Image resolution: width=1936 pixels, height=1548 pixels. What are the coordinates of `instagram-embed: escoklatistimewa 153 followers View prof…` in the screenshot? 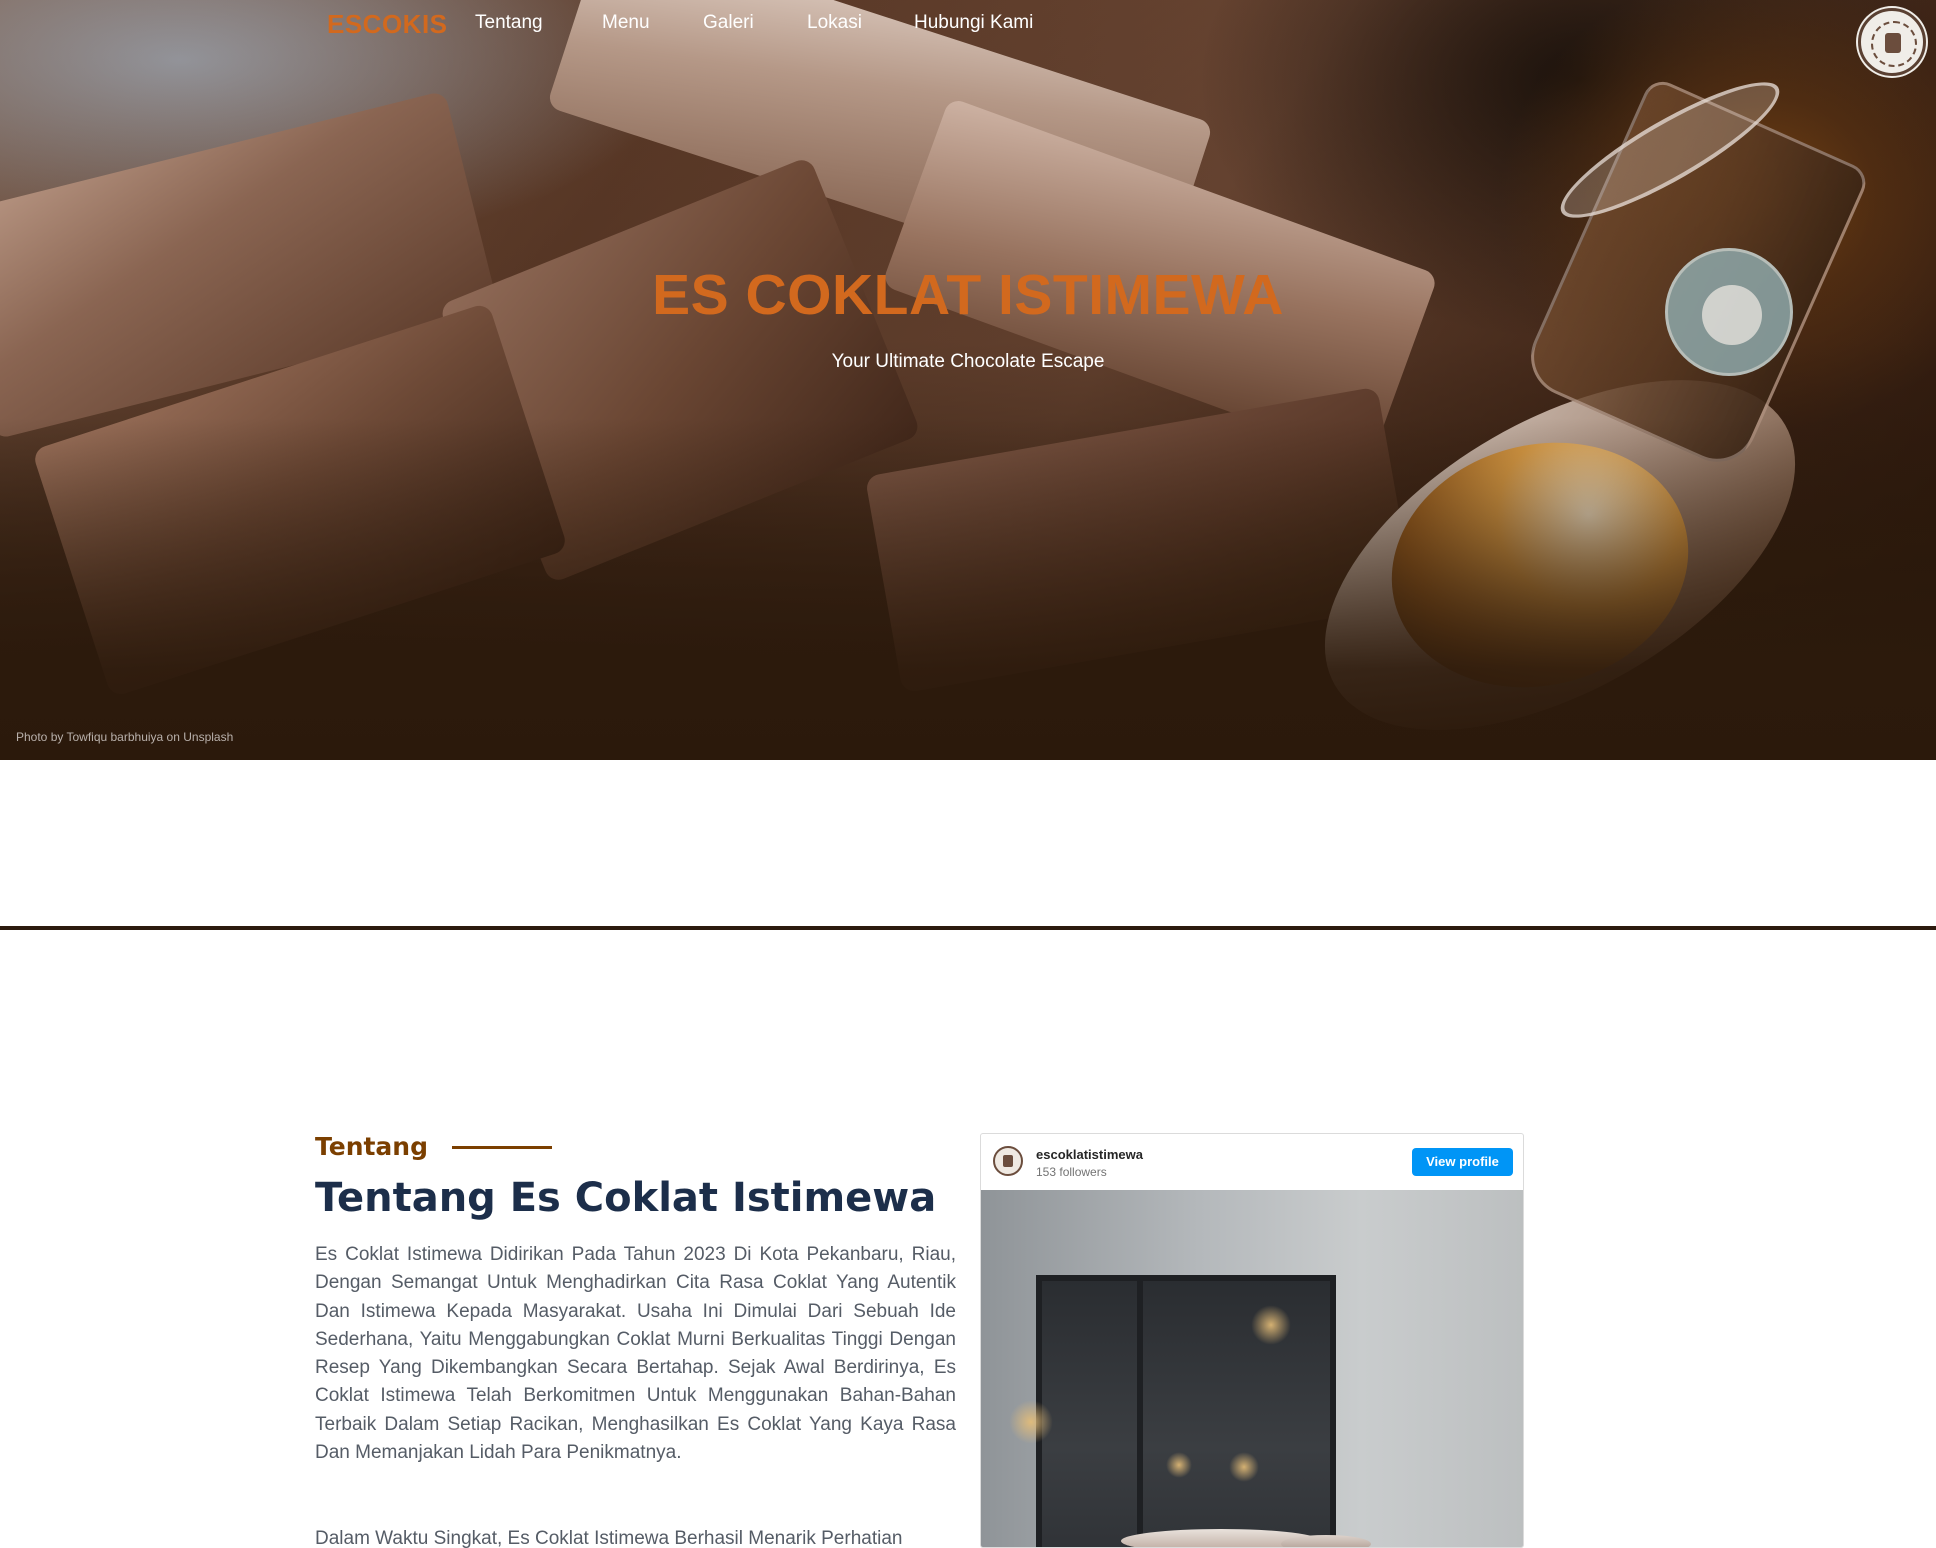 It's located at (1252, 1340).